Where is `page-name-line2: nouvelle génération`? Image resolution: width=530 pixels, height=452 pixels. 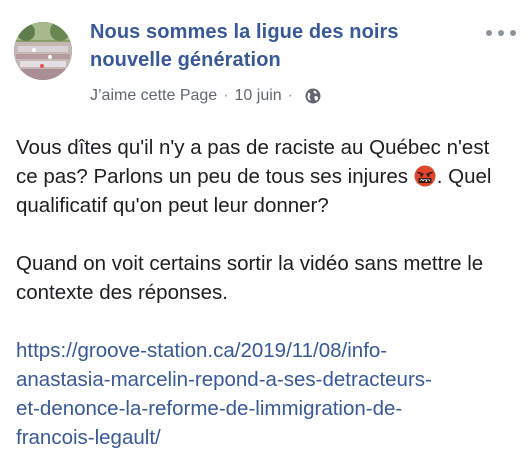 page-name-line2: nouvelle génération is located at coordinates (275, 60).